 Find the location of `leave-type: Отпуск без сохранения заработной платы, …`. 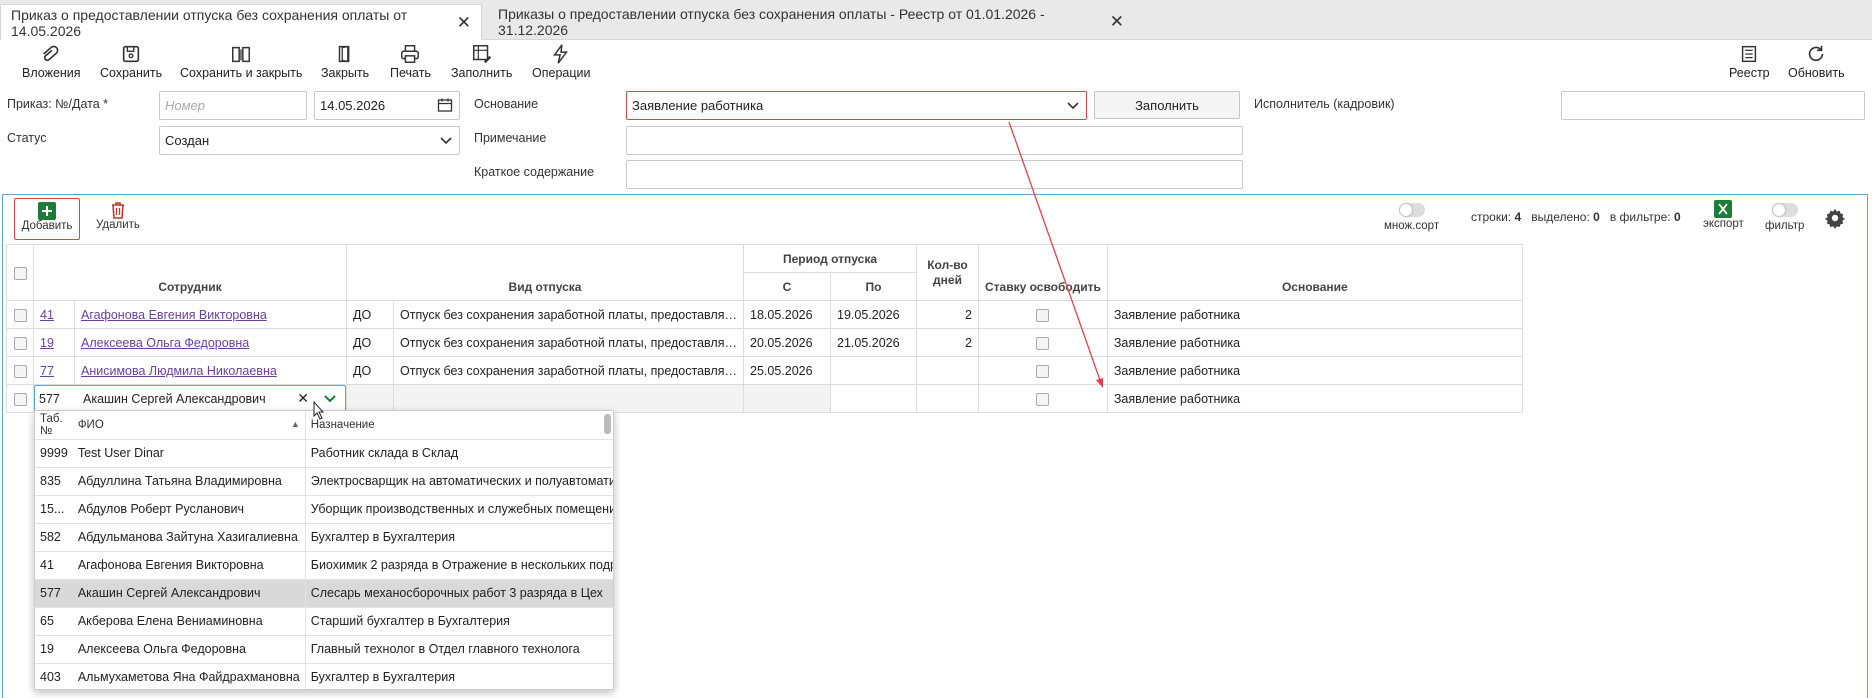

leave-type: Отпуск без сохранения заработной платы, … is located at coordinates (568, 314).